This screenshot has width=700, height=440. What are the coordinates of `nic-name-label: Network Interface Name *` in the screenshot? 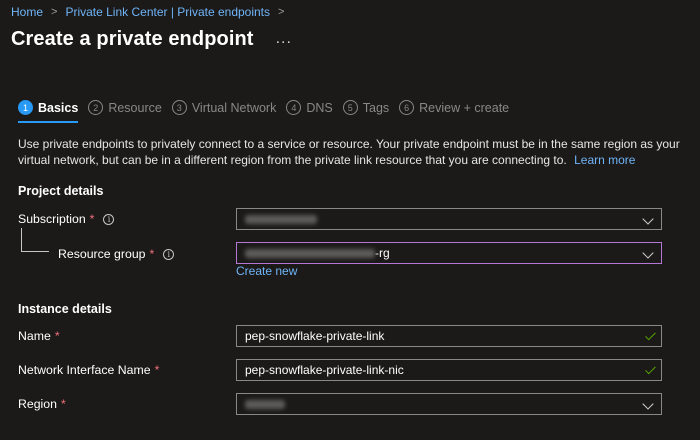 It's located at (88, 370).